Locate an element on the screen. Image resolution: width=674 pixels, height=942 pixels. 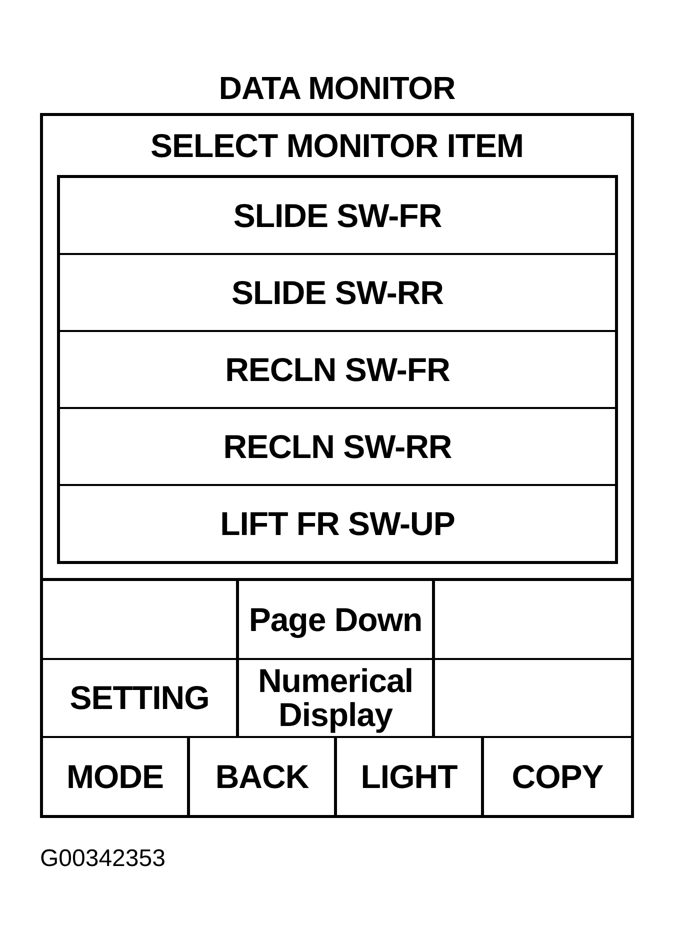
panel-heading: SELECT MONITOR ITEM is located at coordinates (337, 145).